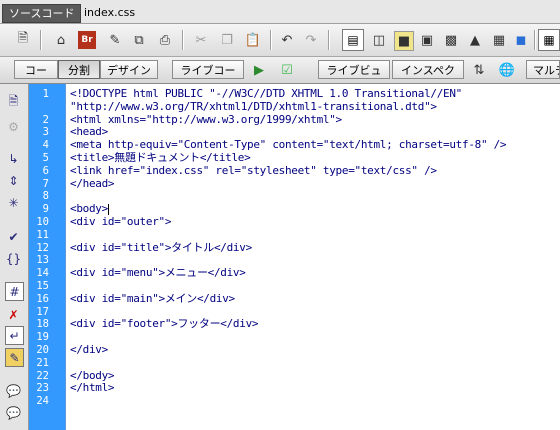 The image size is (560, 430). What do you see at coordinates (42, 311) in the screenshot?
I see `line-number: 17` at bounding box center [42, 311].